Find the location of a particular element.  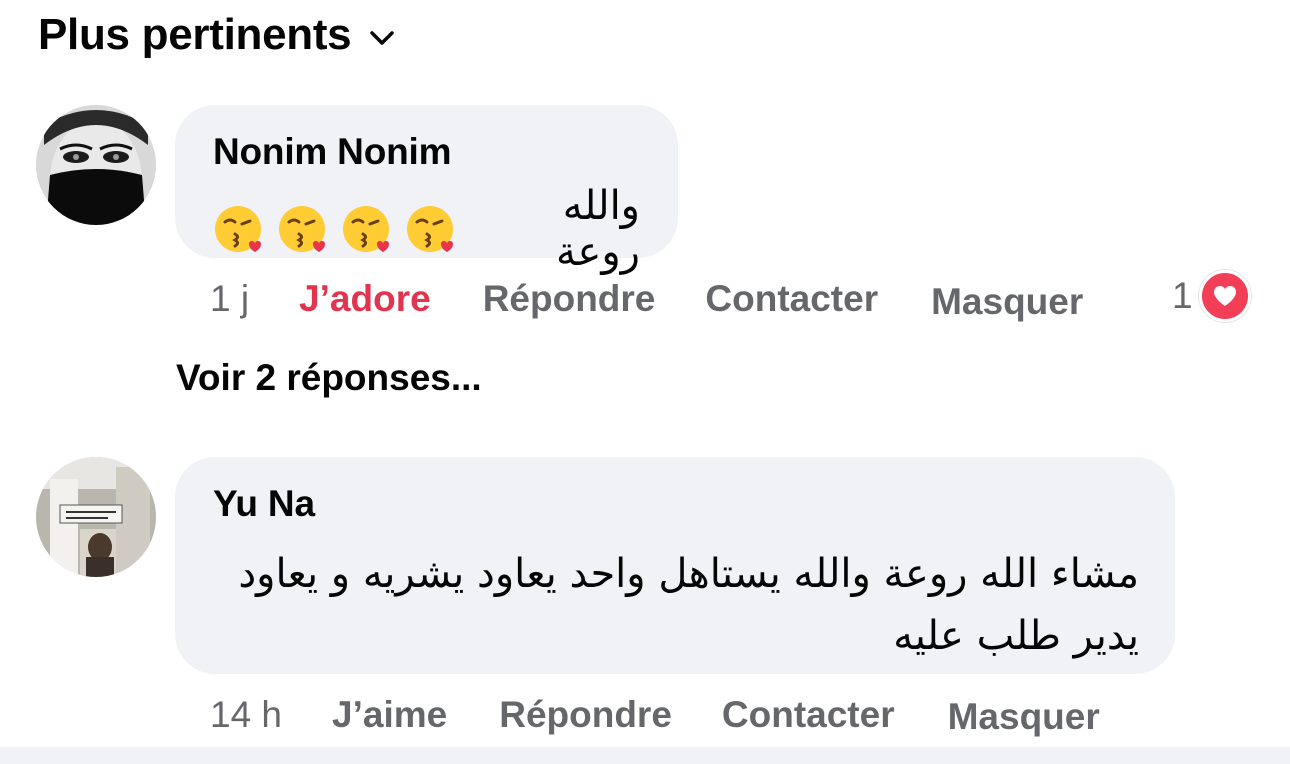

comment-actions: 14 h J’aime Répondre Contacter Masquer is located at coordinates (655, 715).